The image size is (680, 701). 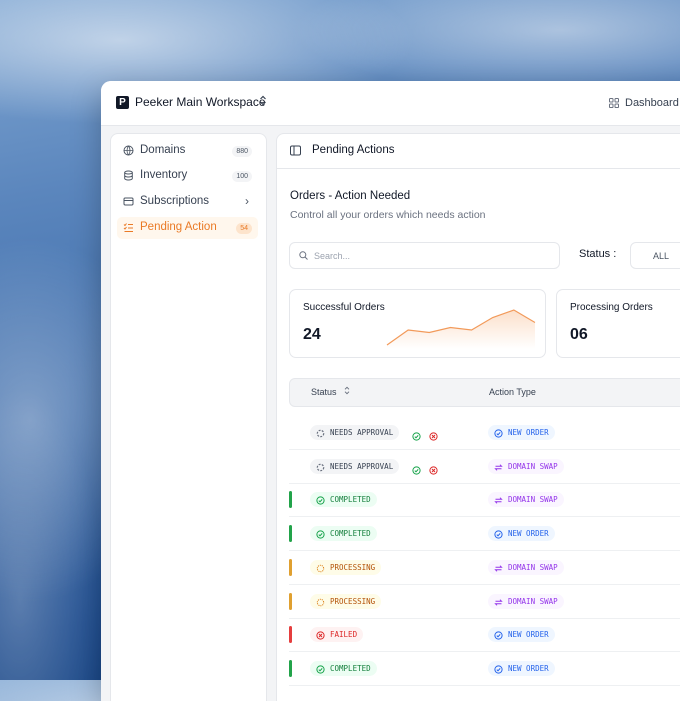 I want to click on table-row: NEEDS APPROVAL NEW ORDER, so click(x=484, y=433).